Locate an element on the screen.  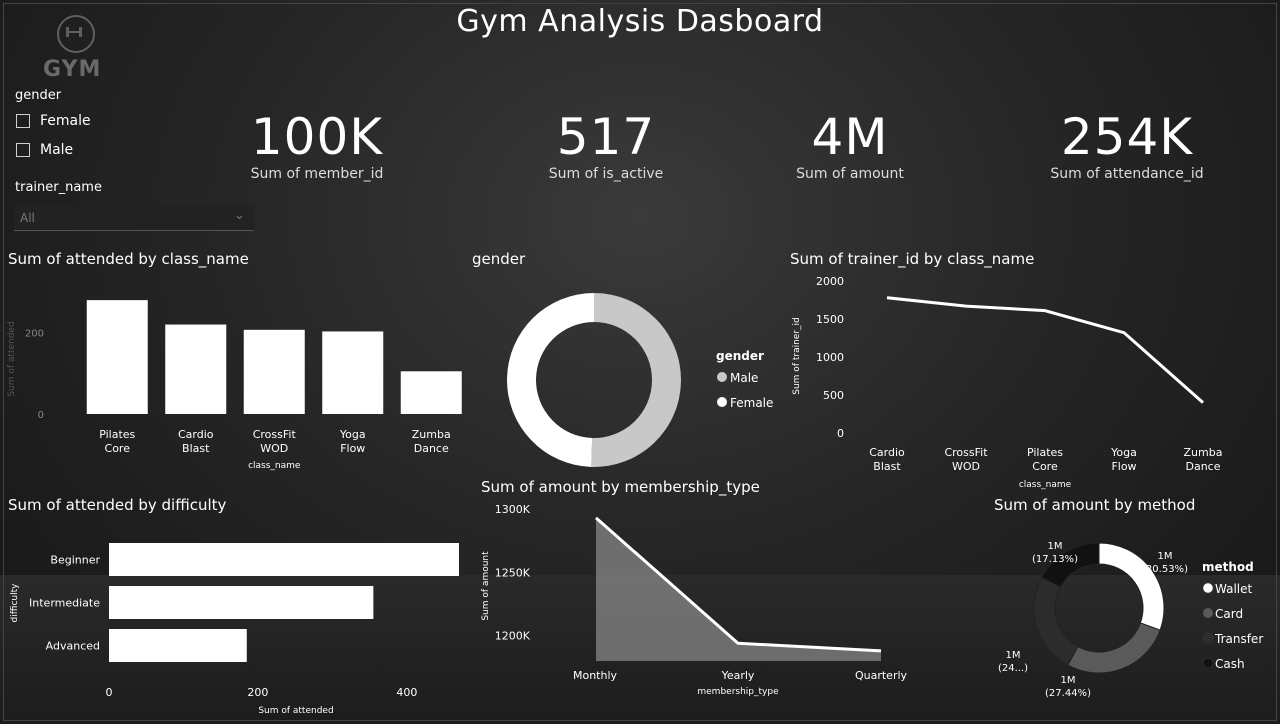
y-tick-label: 1500 is located at coordinates (830, 319).